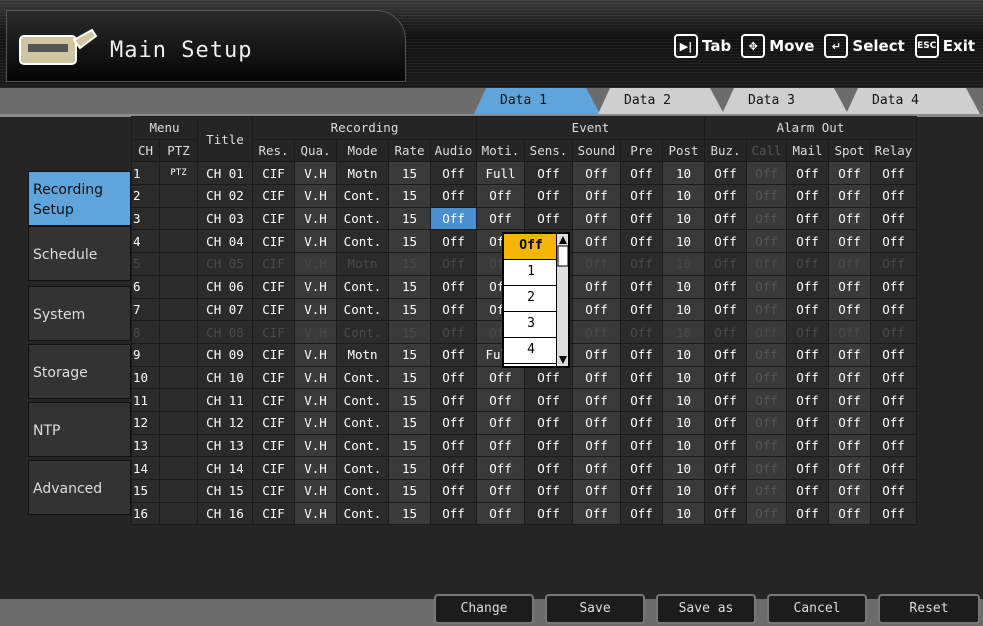 Image resolution: width=983 pixels, height=626 pixels. Describe the element at coordinates (225, 309) in the screenshot. I see `table-cell: CH 07` at that location.